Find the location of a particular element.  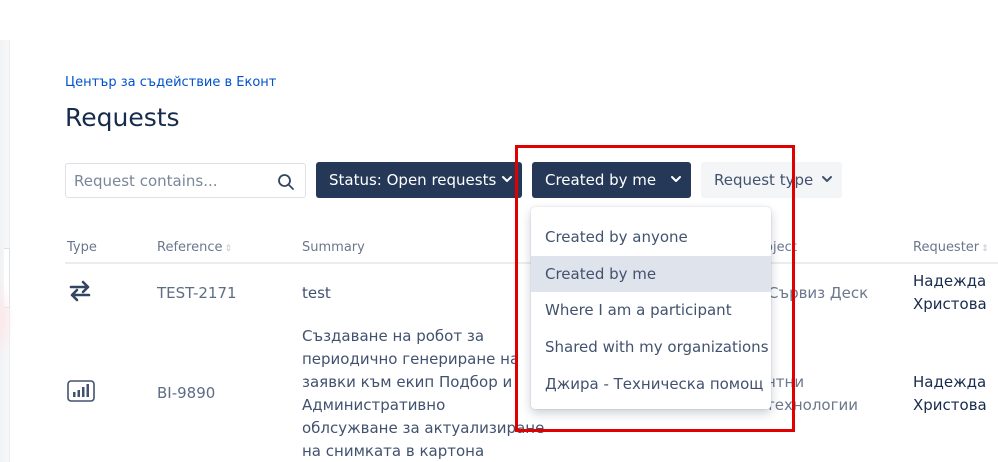

page-title: Requests is located at coordinates (122, 117).